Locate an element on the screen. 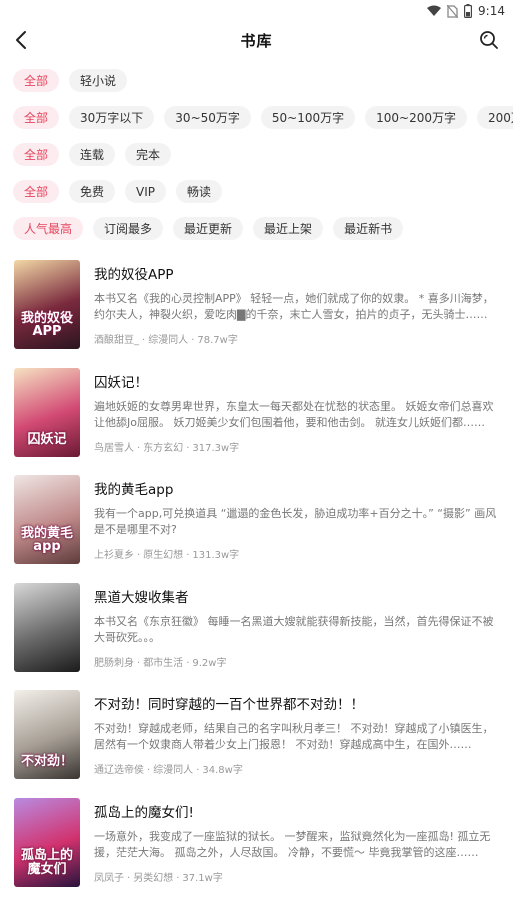  page-title: 书库 is located at coordinates (256, 40).